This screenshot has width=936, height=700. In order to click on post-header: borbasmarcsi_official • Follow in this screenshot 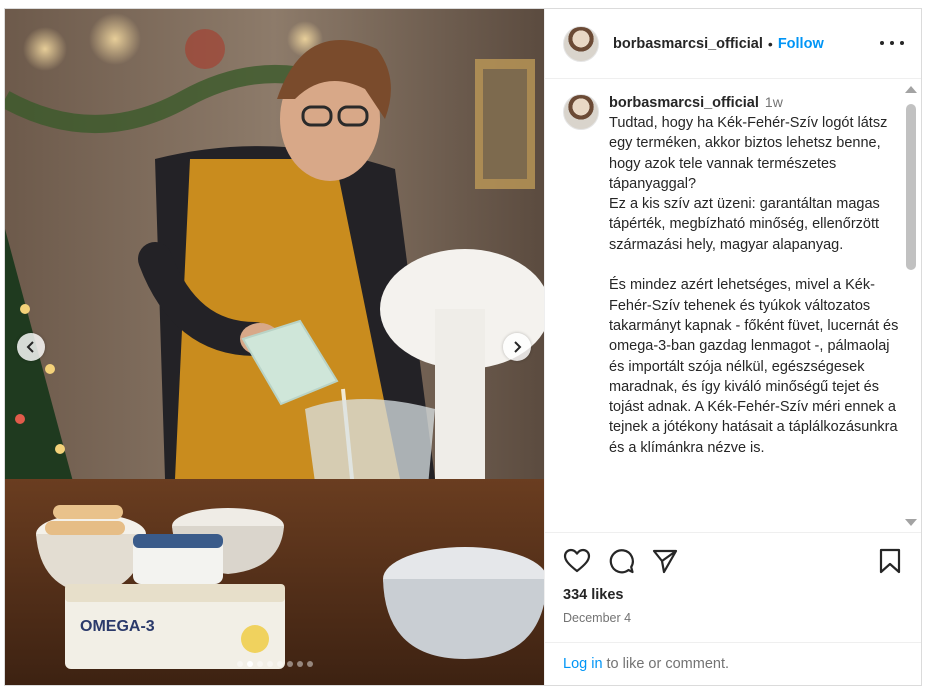, I will do `click(733, 44)`.